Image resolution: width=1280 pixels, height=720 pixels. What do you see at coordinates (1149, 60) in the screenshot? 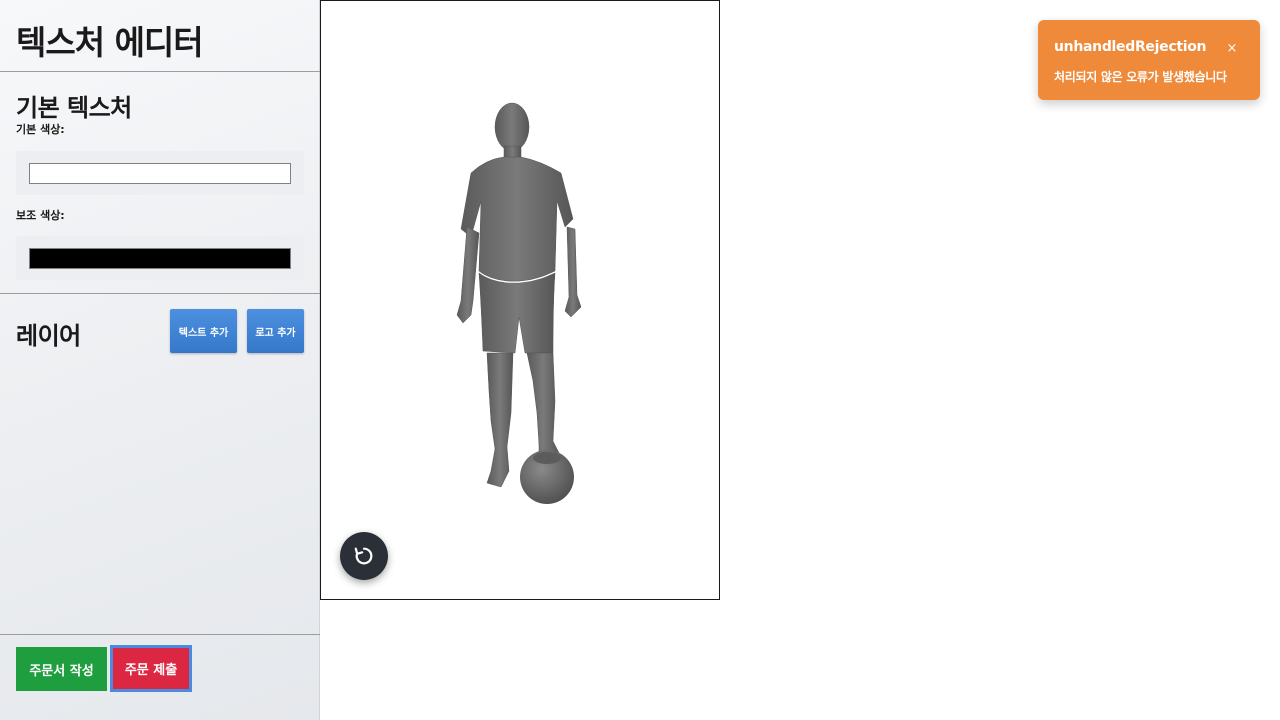
I see `error-toast: unhandledRejection × 처리되지 않은 오류가 발생했습니다` at bounding box center [1149, 60].